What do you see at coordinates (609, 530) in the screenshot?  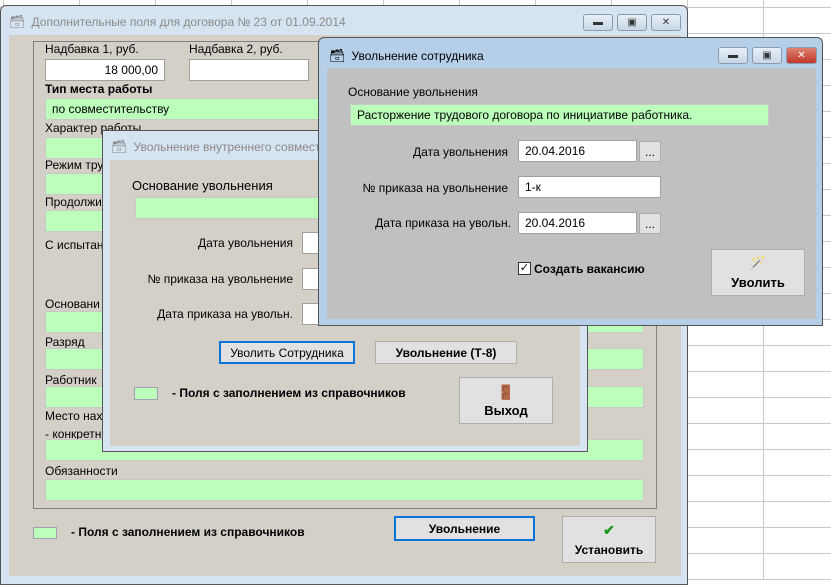 I see `checkmark-icon: ✔` at bounding box center [609, 530].